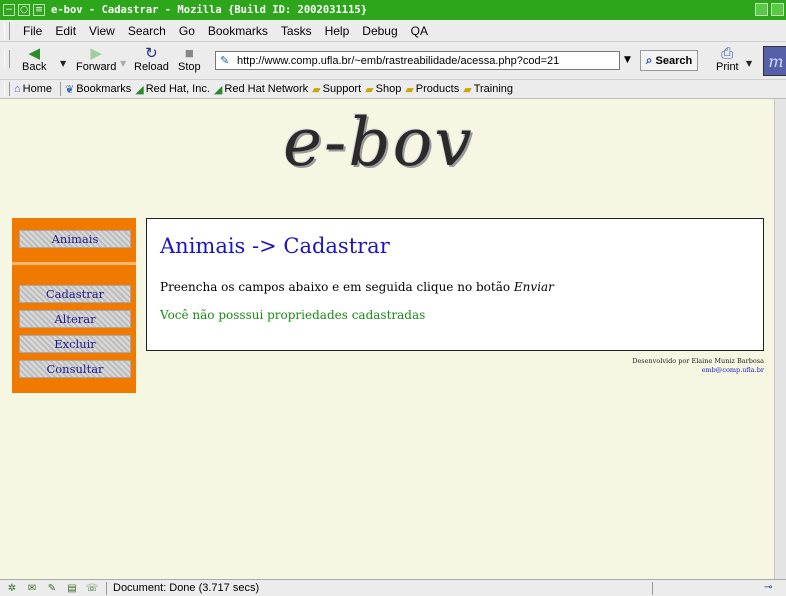  Describe the element at coordinates (649, 60) in the screenshot. I see `search-icon: ⌕` at that location.